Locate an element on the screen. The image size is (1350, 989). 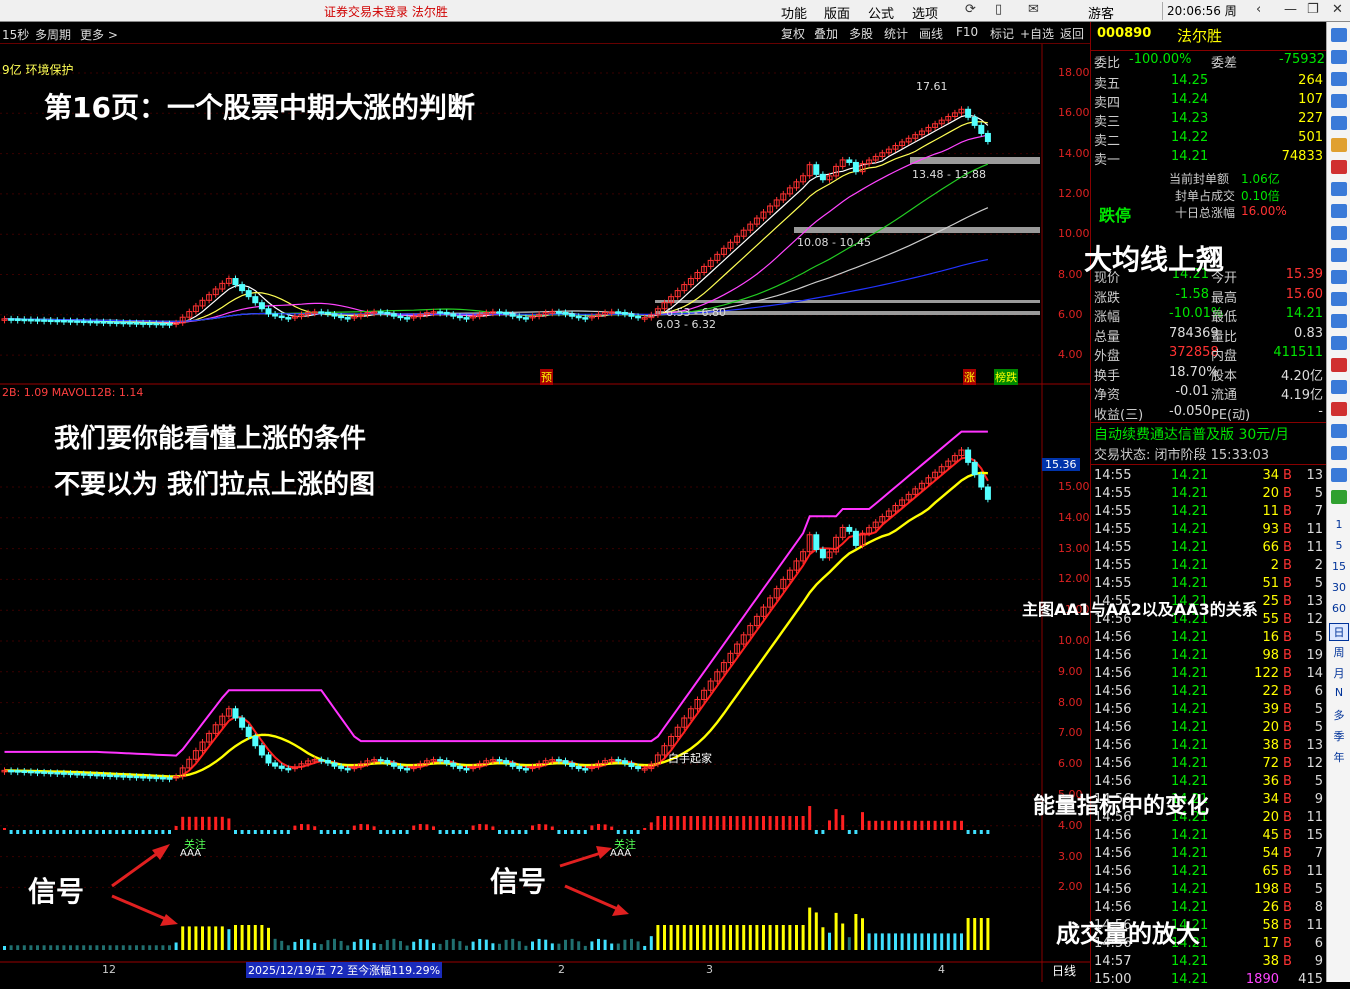
move-icon is located at coordinates (1339, 431).